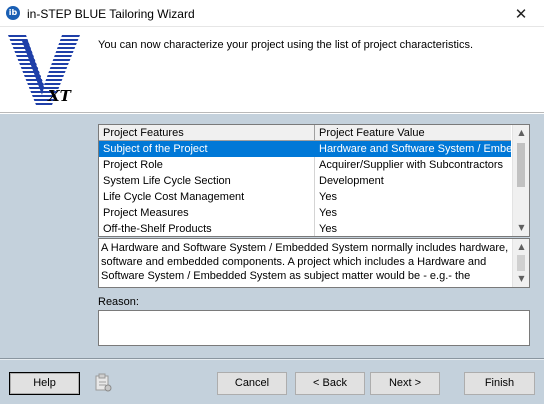 Image resolution: width=544 pixels, height=404 pixels. I want to click on logo-subtext: XT, so click(60, 96).